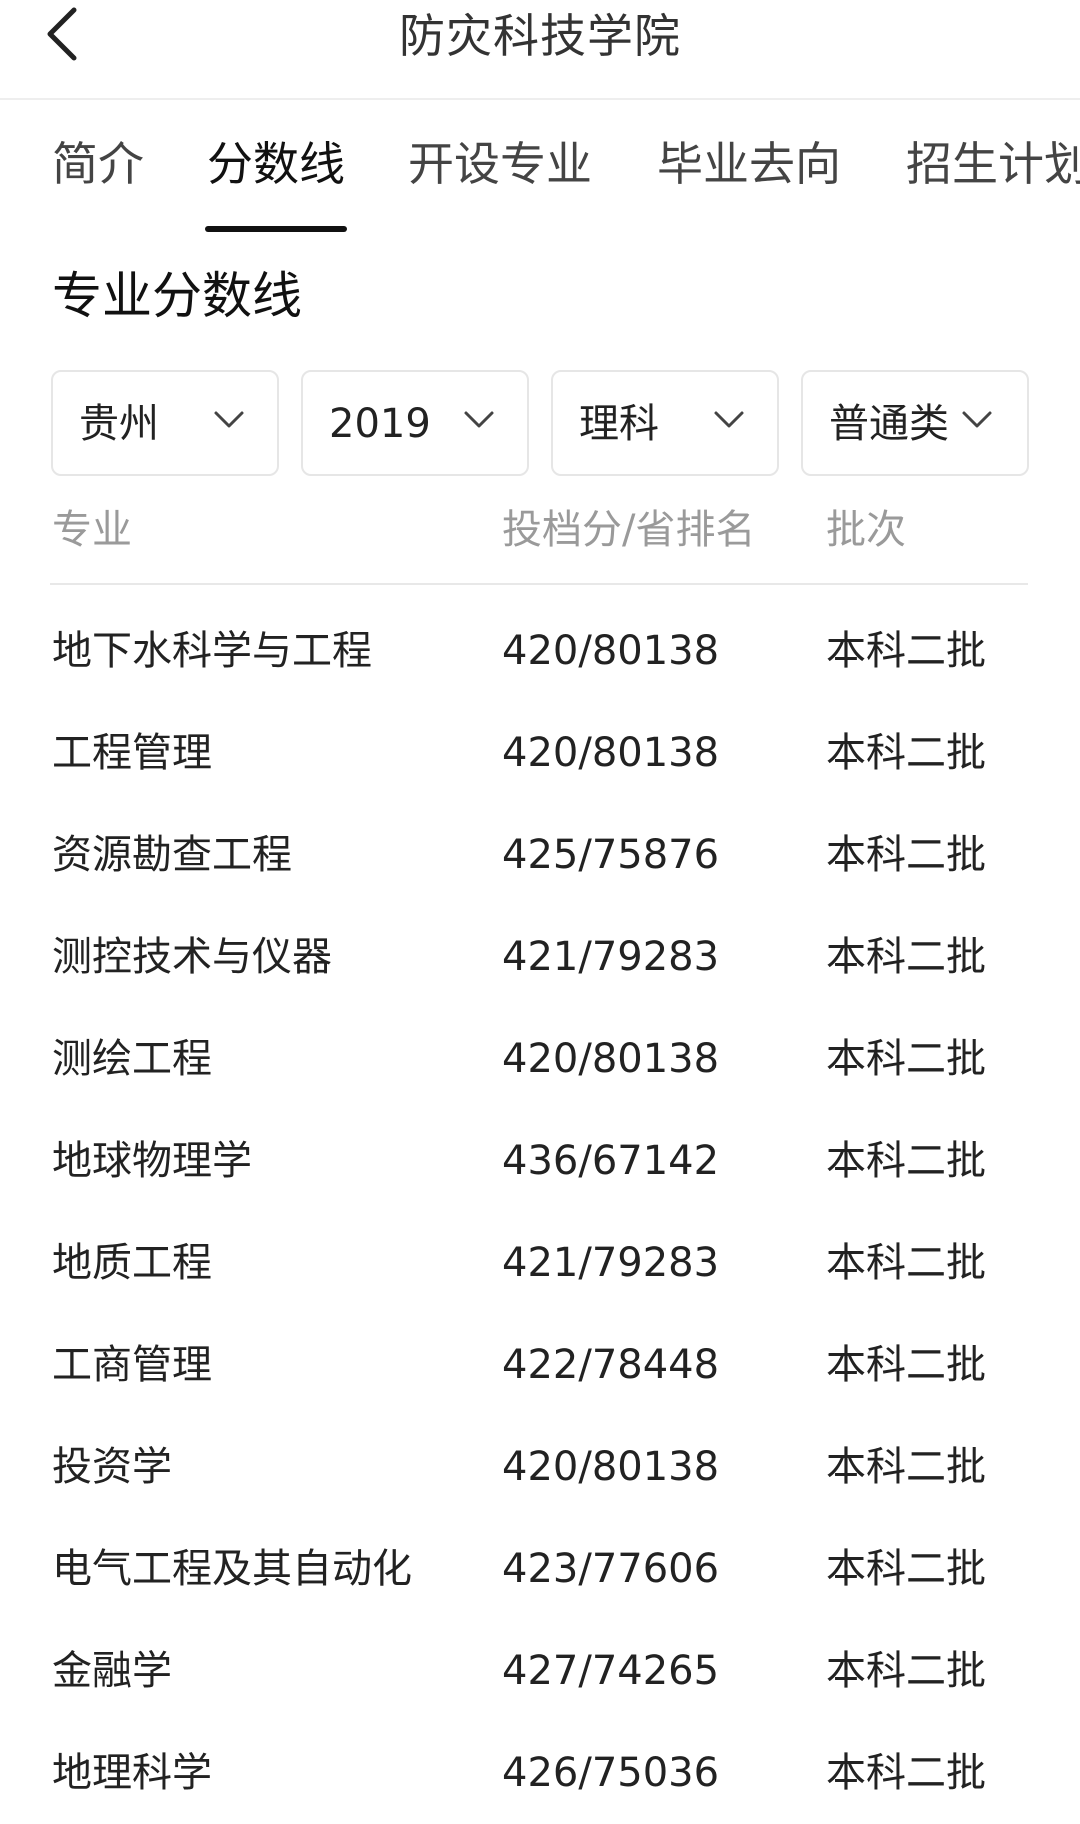  Describe the element at coordinates (276, 164) in the screenshot. I see `tab-scores: 分数线` at that location.